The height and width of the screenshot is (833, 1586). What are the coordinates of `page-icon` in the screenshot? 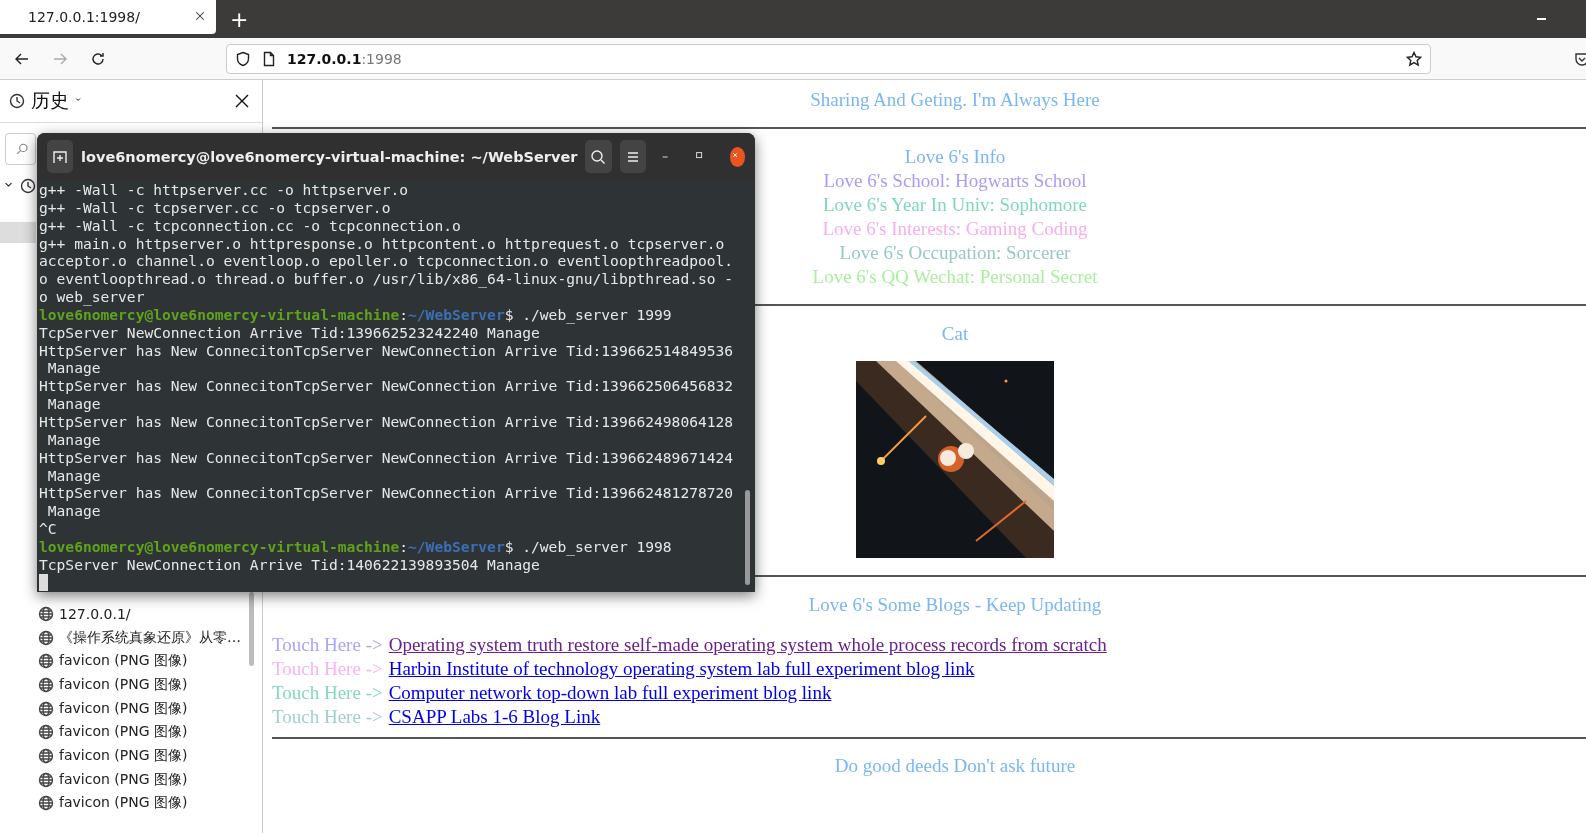 It's located at (269, 58).